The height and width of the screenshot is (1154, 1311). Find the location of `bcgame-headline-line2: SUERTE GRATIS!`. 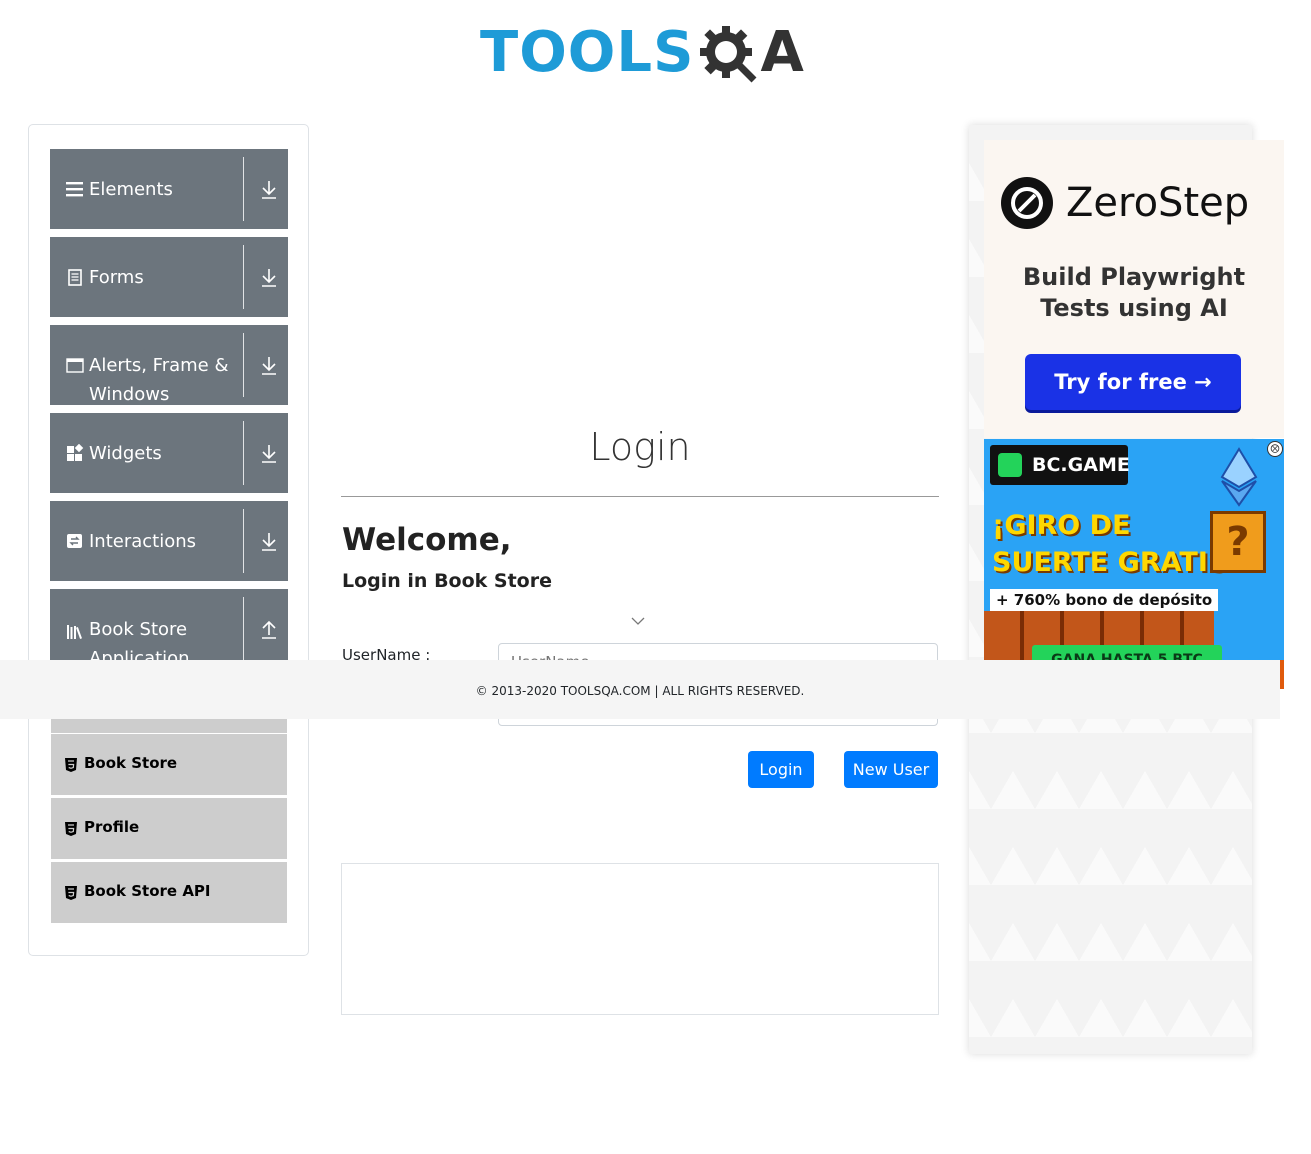

bcgame-headline-line2: SUERTE GRATIS! is located at coordinates (1116, 562).